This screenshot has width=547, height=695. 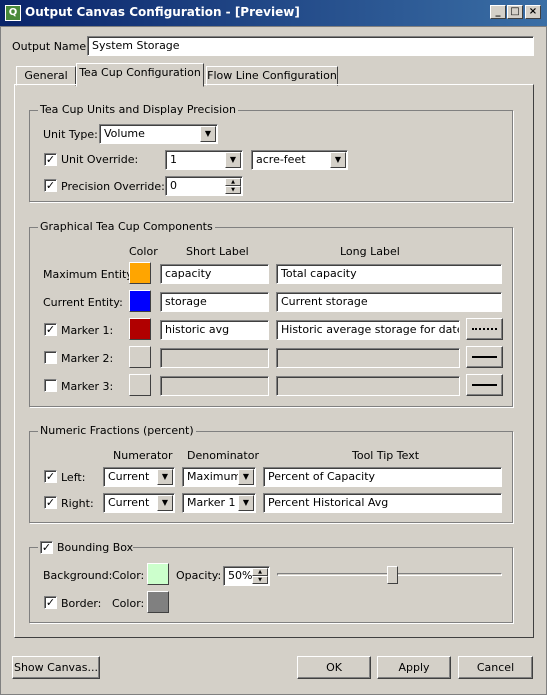 What do you see at coordinates (128, 575) in the screenshot?
I see `background-color-label: Color:` at bounding box center [128, 575].